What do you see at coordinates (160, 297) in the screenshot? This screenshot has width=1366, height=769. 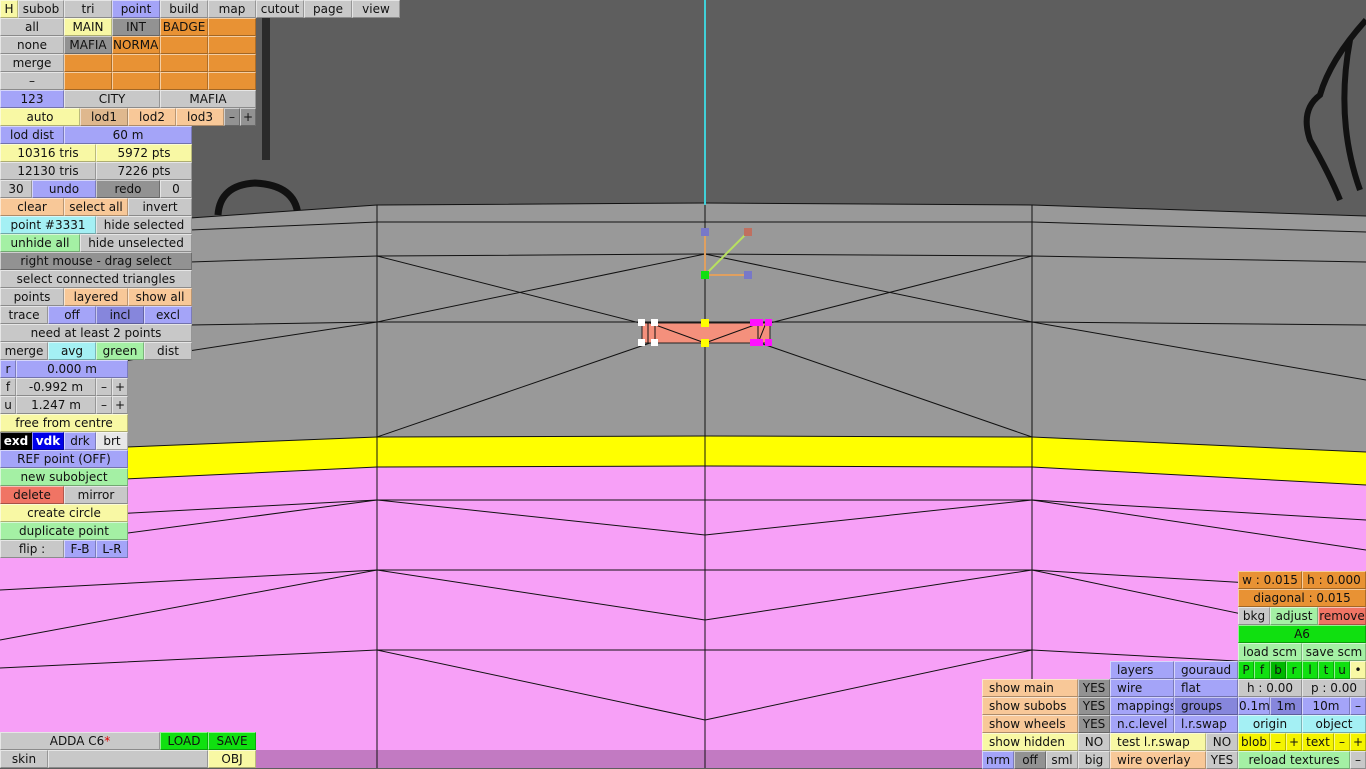 I see `show-all-button: show all` at bounding box center [160, 297].